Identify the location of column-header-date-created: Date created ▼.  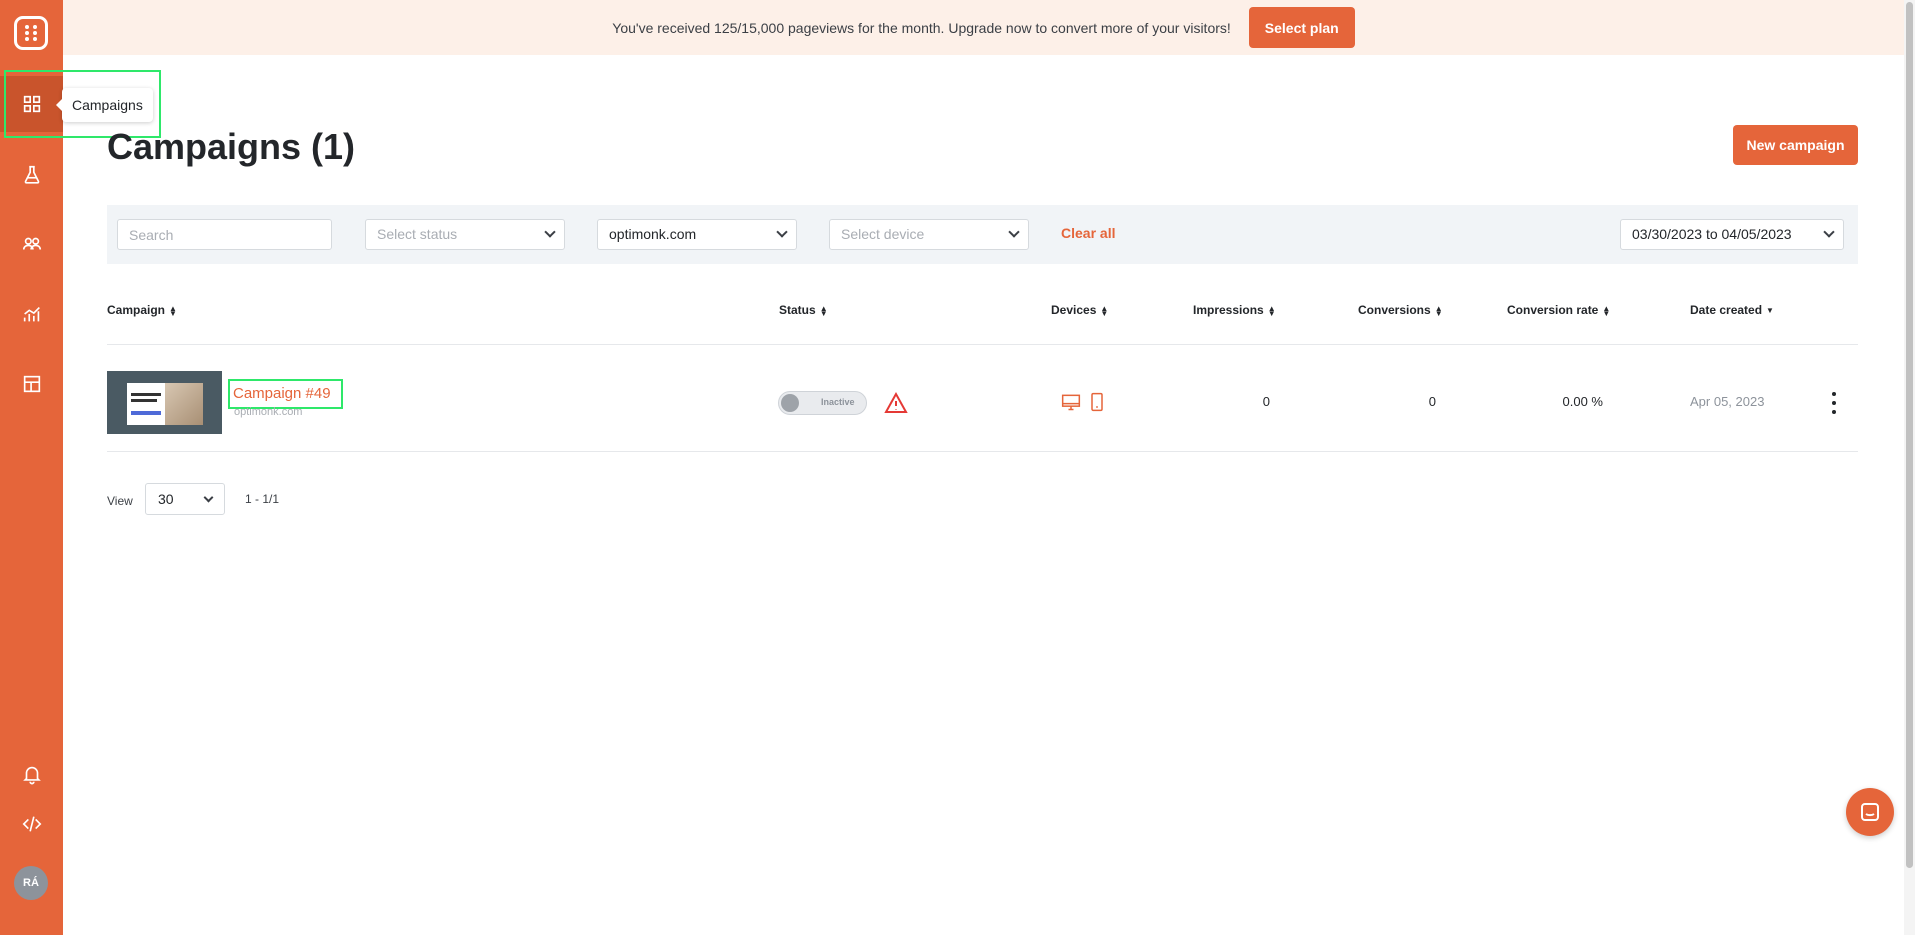
(1732, 310).